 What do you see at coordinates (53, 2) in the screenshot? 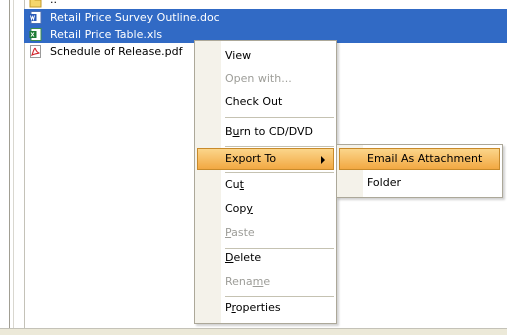
I see `file-name: ..` at bounding box center [53, 2].